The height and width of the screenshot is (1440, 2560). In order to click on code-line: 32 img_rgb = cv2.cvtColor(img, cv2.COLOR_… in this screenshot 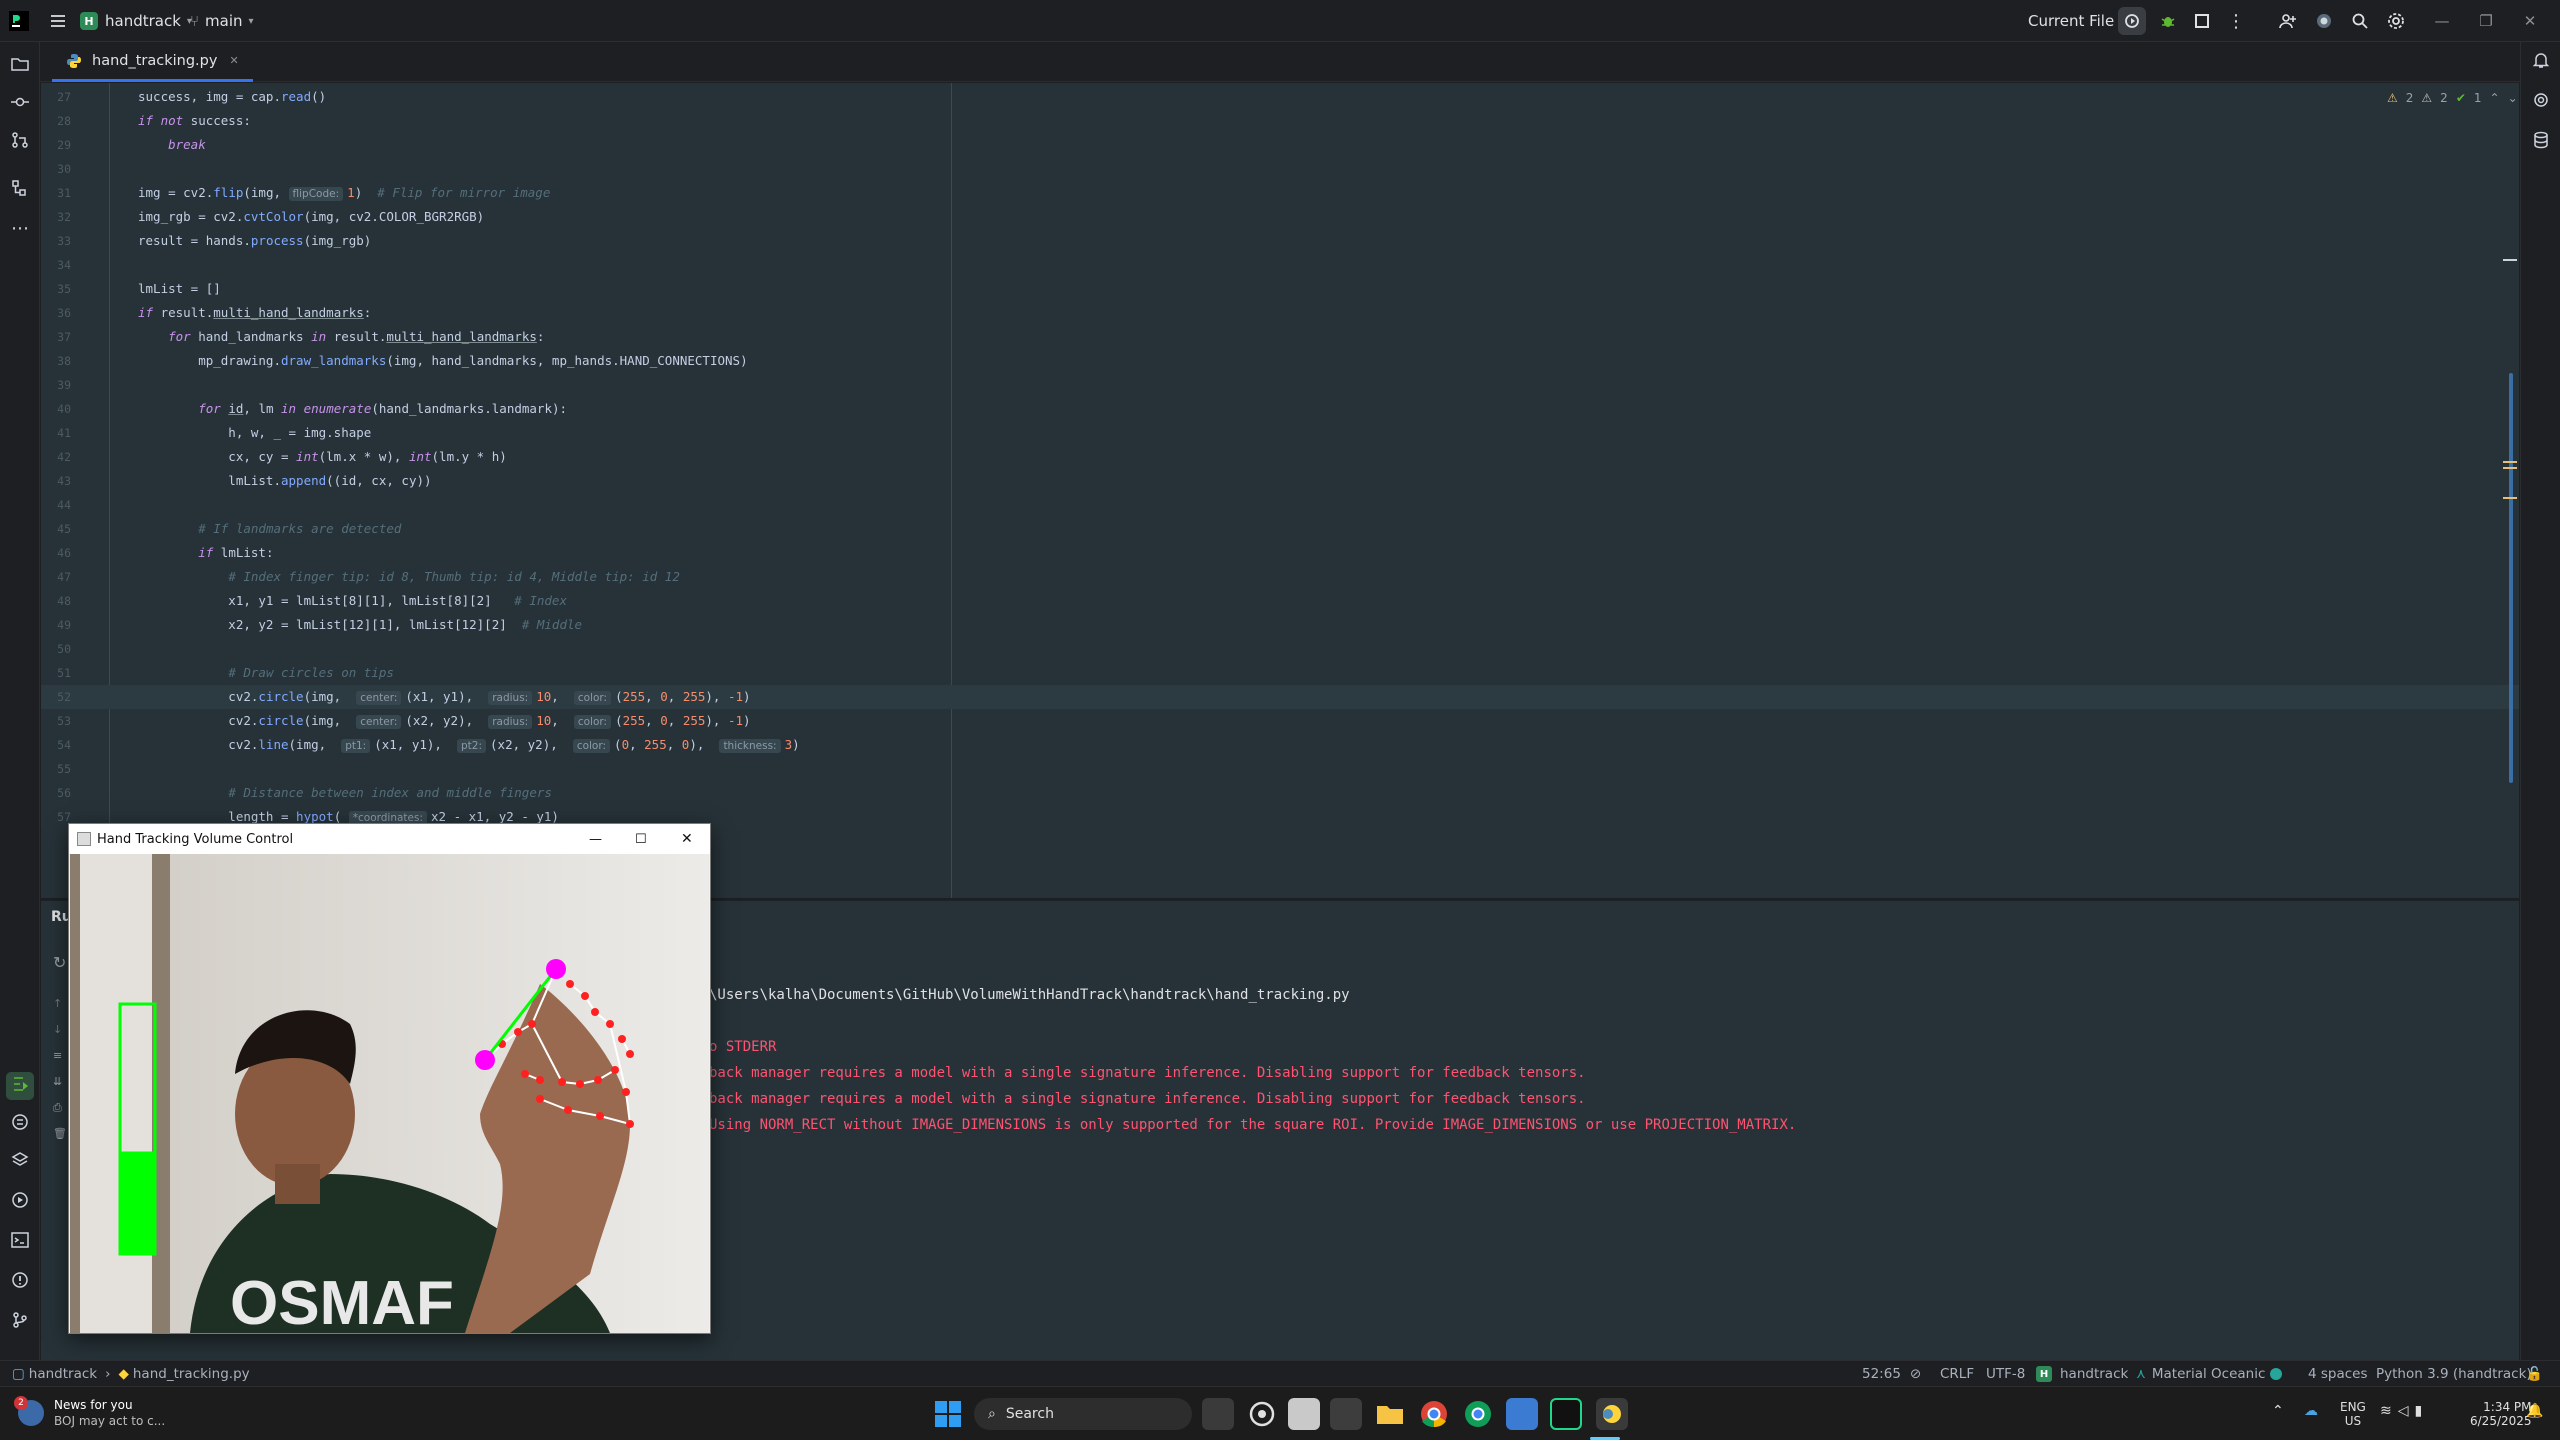, I will do `click(1280, 217)`.